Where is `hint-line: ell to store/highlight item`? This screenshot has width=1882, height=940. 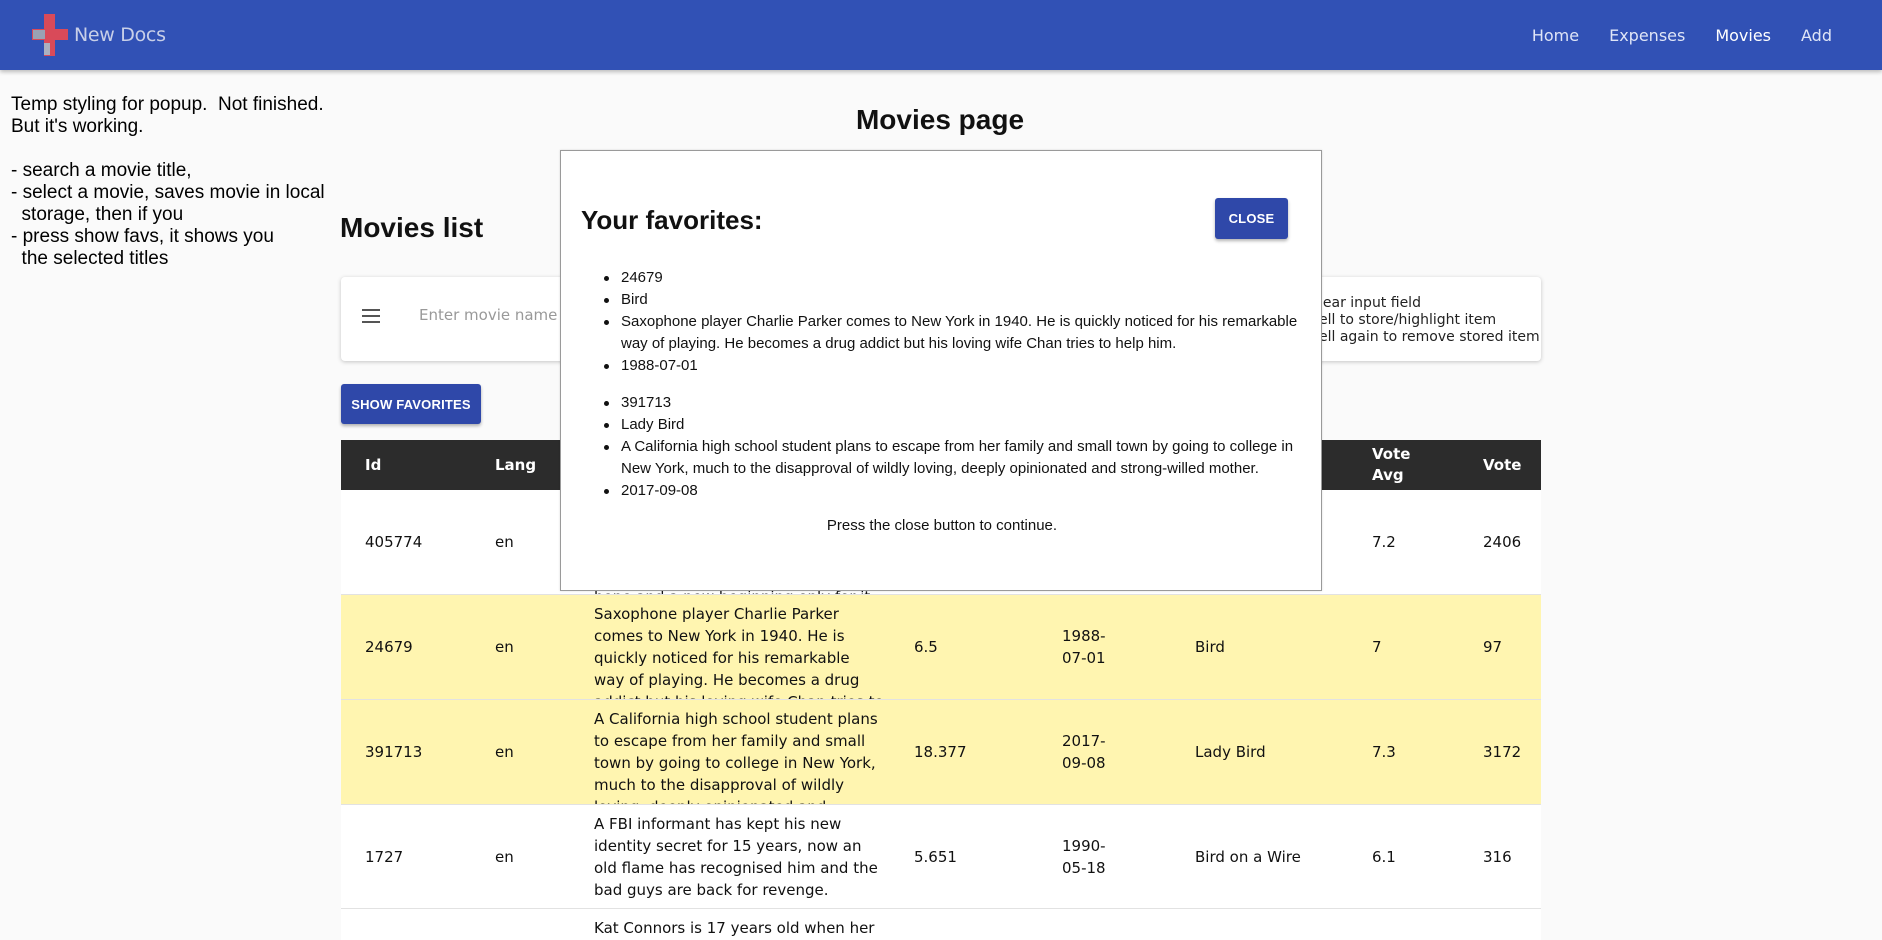
hint-line: ell to store/highlight item is located at coordinates (1408, 320).